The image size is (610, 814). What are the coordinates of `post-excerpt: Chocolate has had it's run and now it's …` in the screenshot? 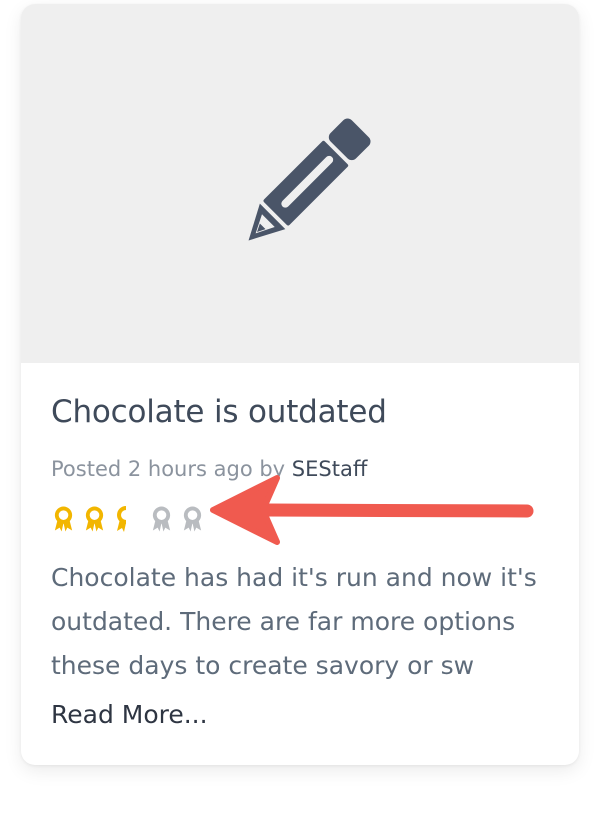 It's located at (294, 621).